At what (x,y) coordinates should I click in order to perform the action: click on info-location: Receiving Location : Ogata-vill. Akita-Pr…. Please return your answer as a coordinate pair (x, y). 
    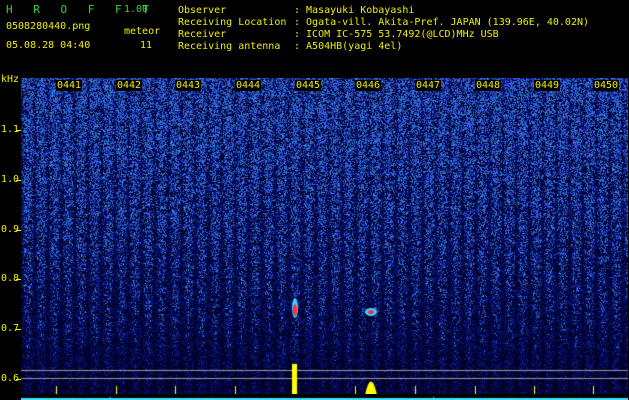
    Looking at the image, I should click on (383, 22).